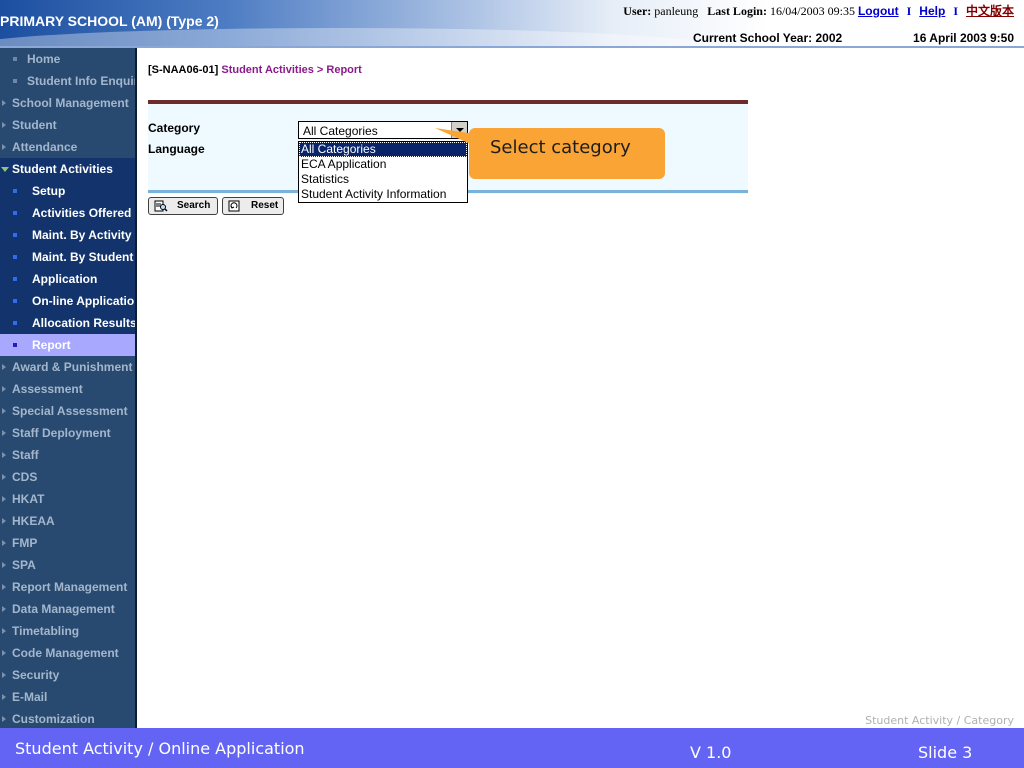 Image resolution: width=1024 pixels, height=768 pixels. Describe the element at coordinates (67, 125) in the screenshot. I see `sidebar-item-student: Student` at that location.